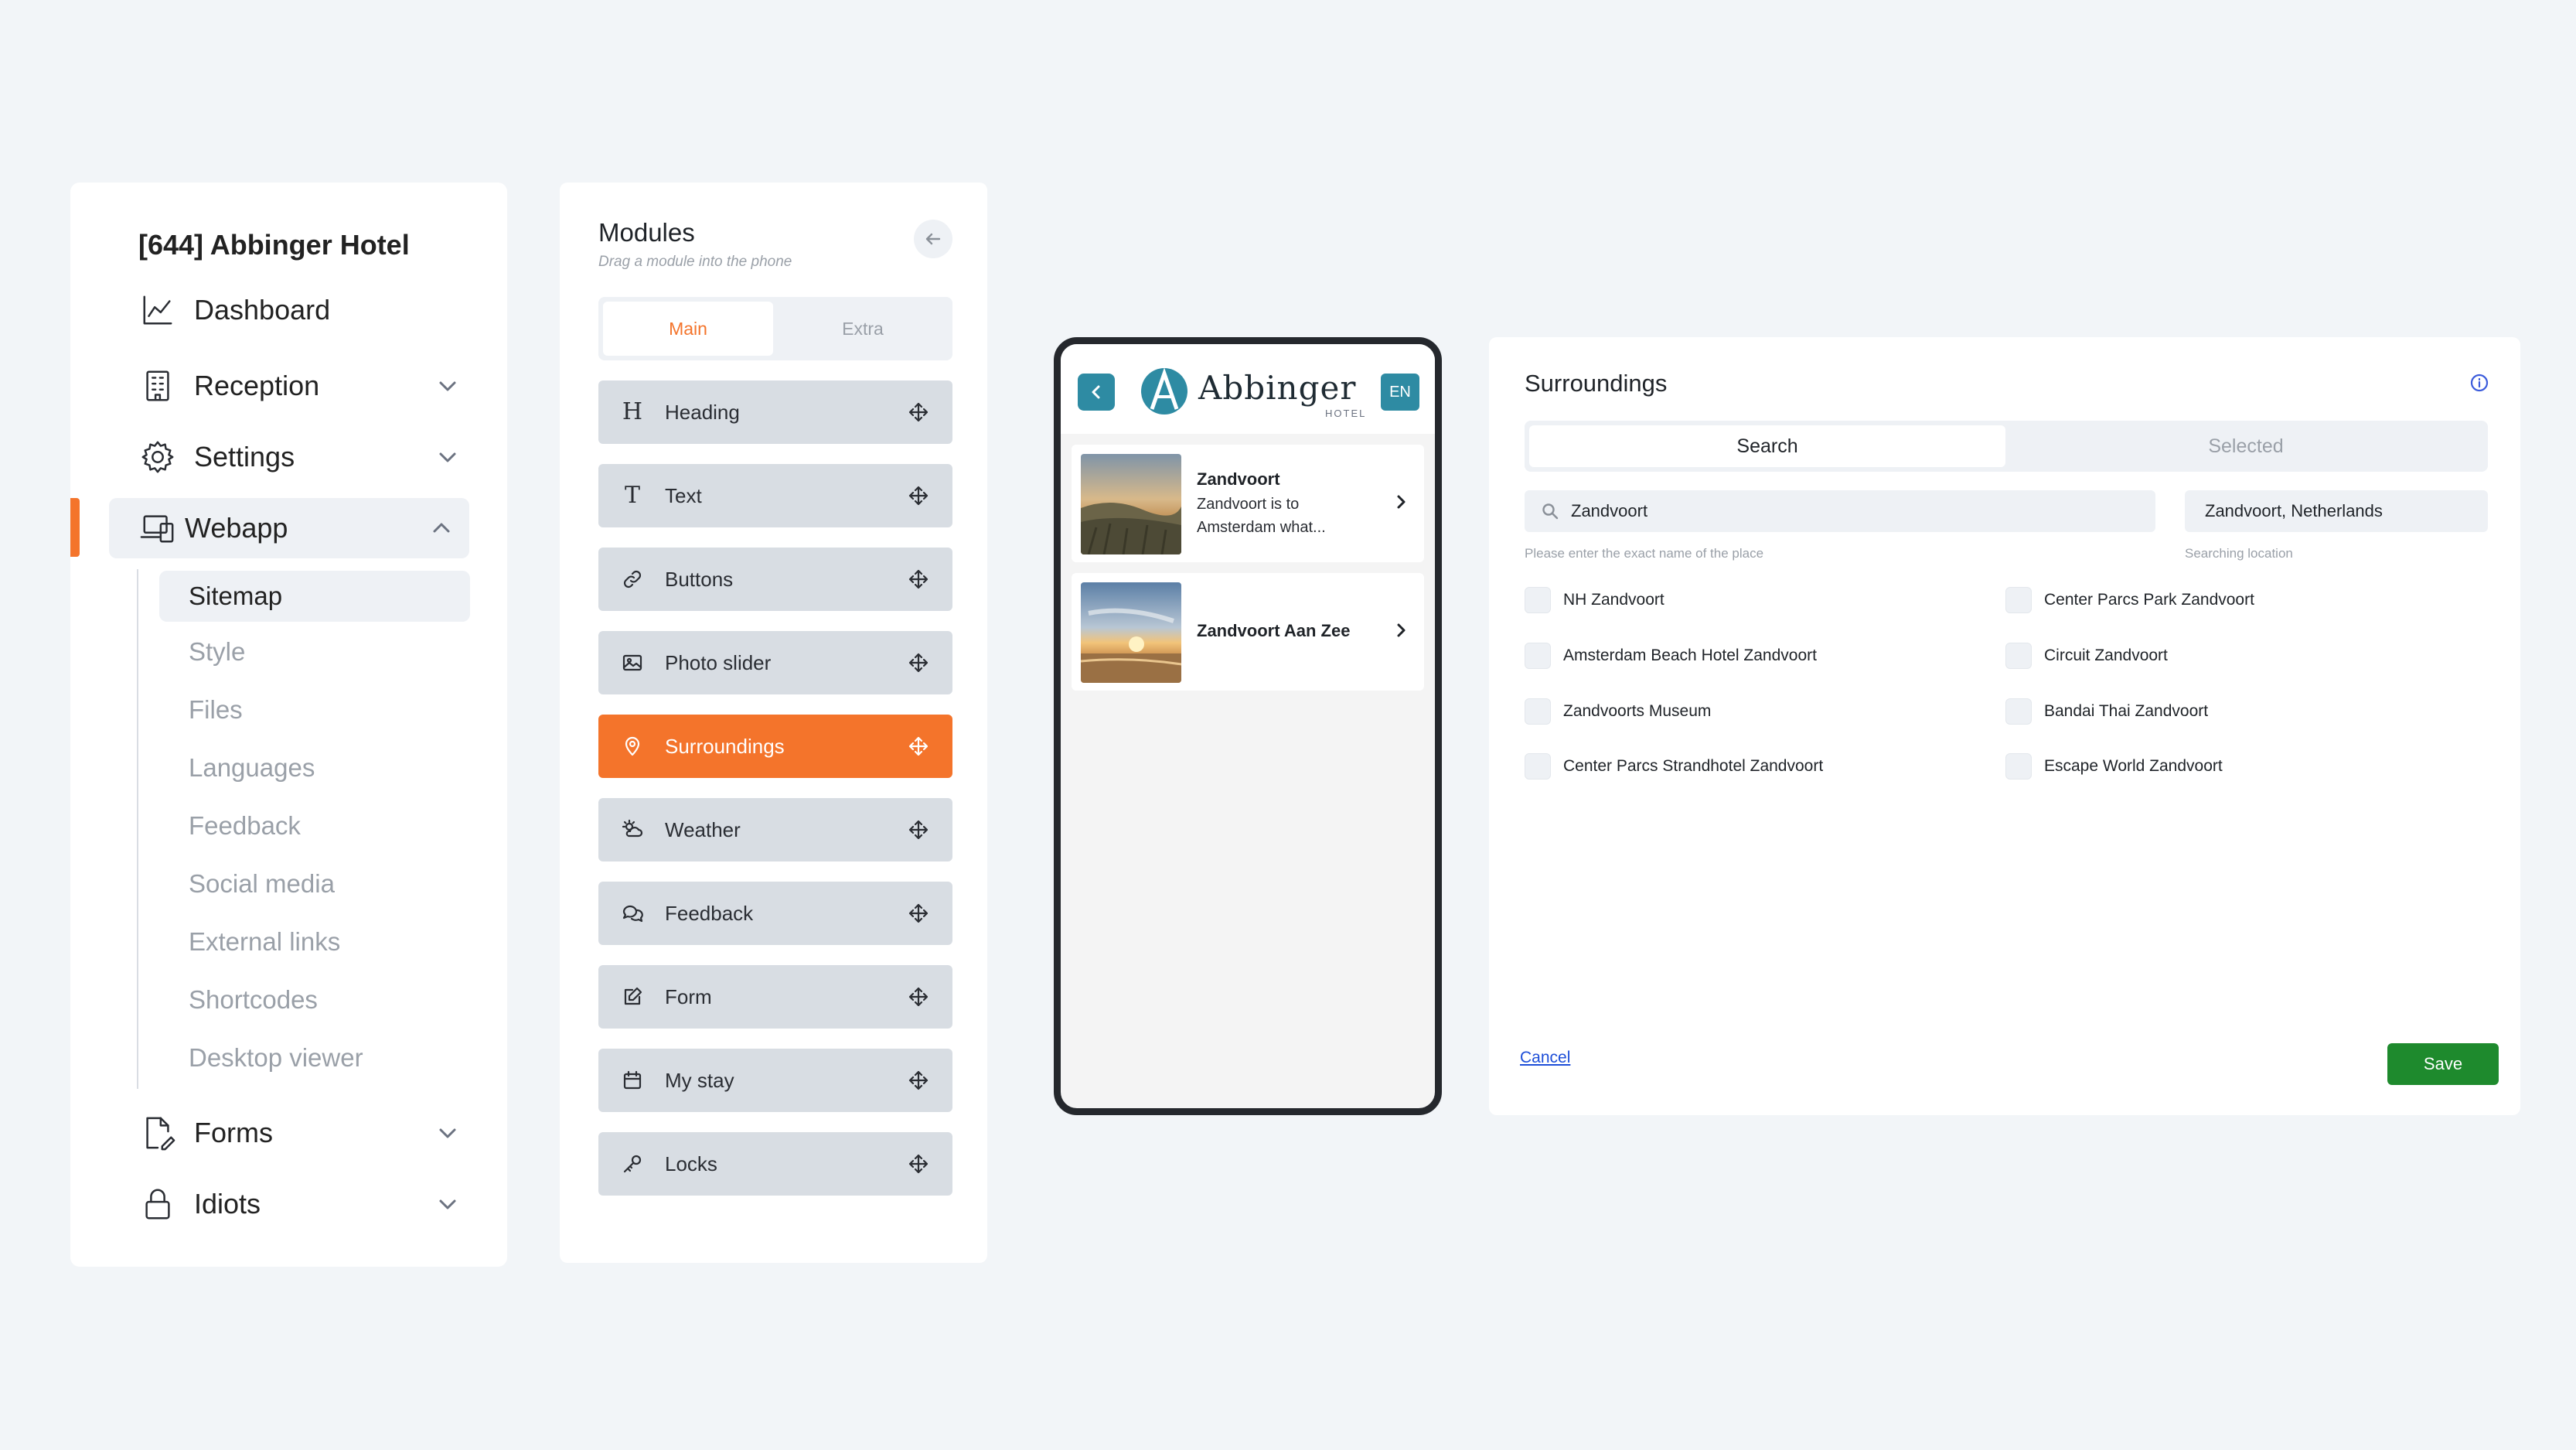 The image size is (2576, 1450). What do you see at coordinates (775, 1080) in the screenshot?
I see `module-my-stay: My stay` at bounding box center [775, 1080].